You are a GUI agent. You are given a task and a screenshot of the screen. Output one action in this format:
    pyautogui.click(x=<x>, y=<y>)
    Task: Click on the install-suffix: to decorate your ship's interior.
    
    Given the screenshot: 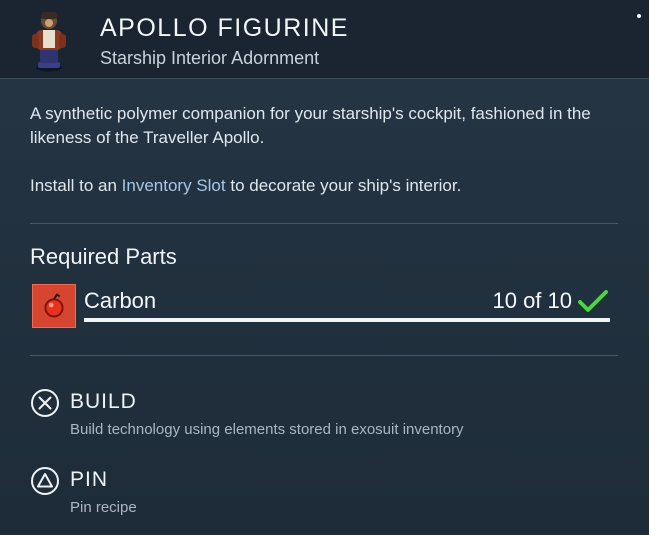 What is the action you would take?
    pyautogui.click(x=343, y=185)
    